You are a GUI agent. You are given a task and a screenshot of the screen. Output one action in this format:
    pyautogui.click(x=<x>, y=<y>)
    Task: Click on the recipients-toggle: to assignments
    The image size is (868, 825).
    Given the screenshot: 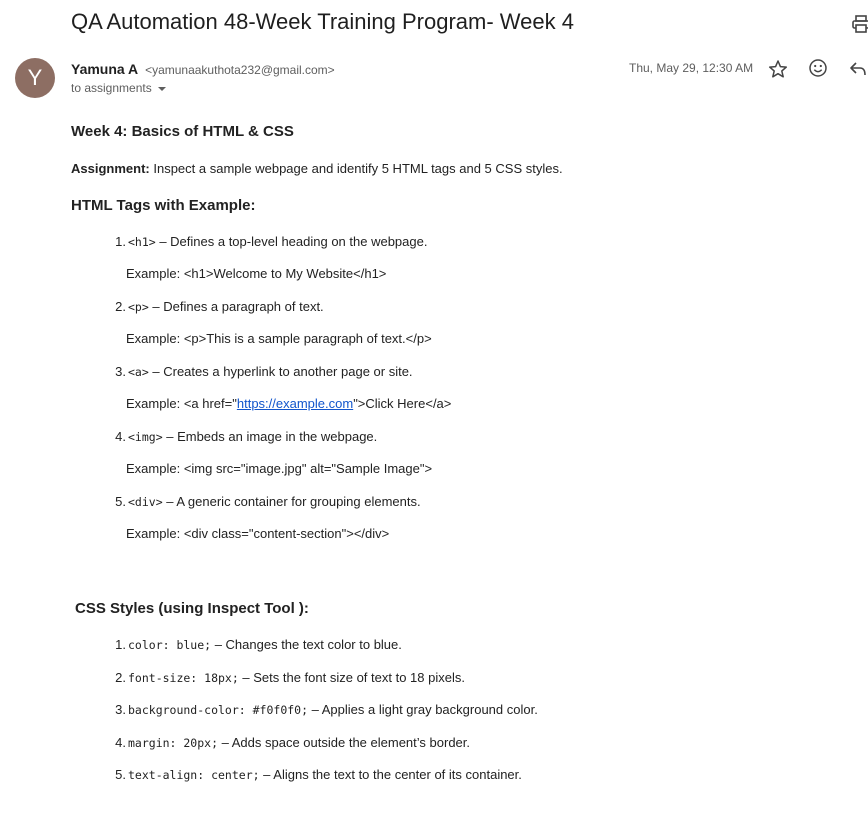 What is the action you would take?
    pyautogui.click(x=118, y=88)
    